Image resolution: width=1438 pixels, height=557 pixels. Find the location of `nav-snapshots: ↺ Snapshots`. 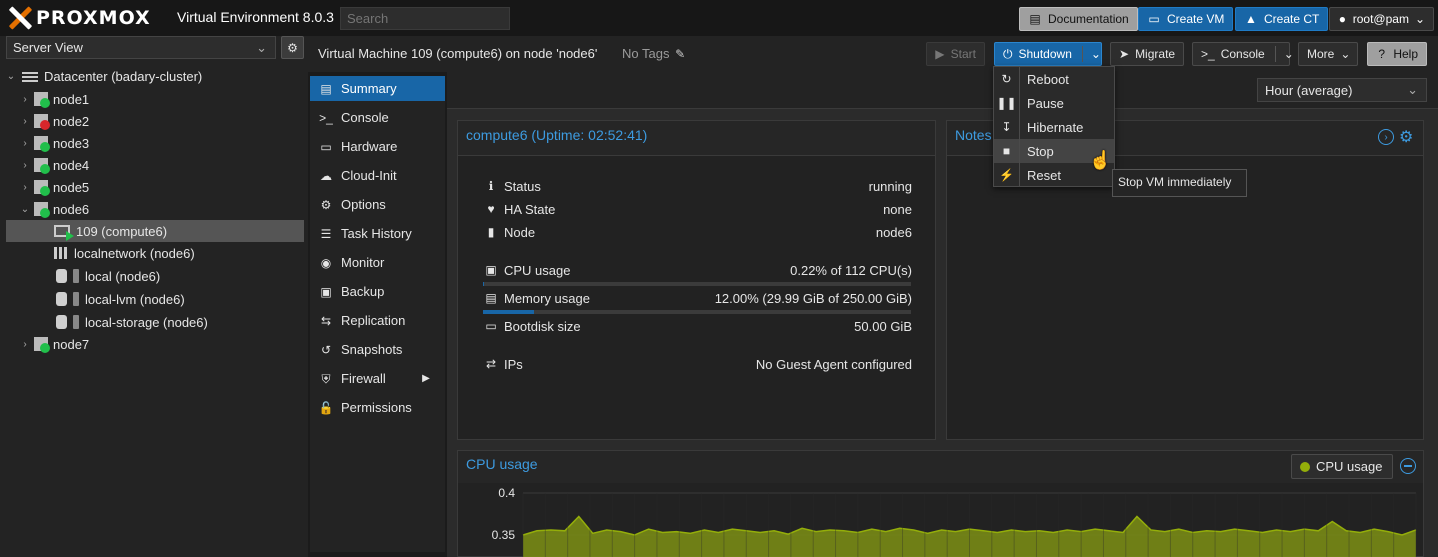

nav-snapshots: ↺ Snapshots is located at coordinates (377, 349).